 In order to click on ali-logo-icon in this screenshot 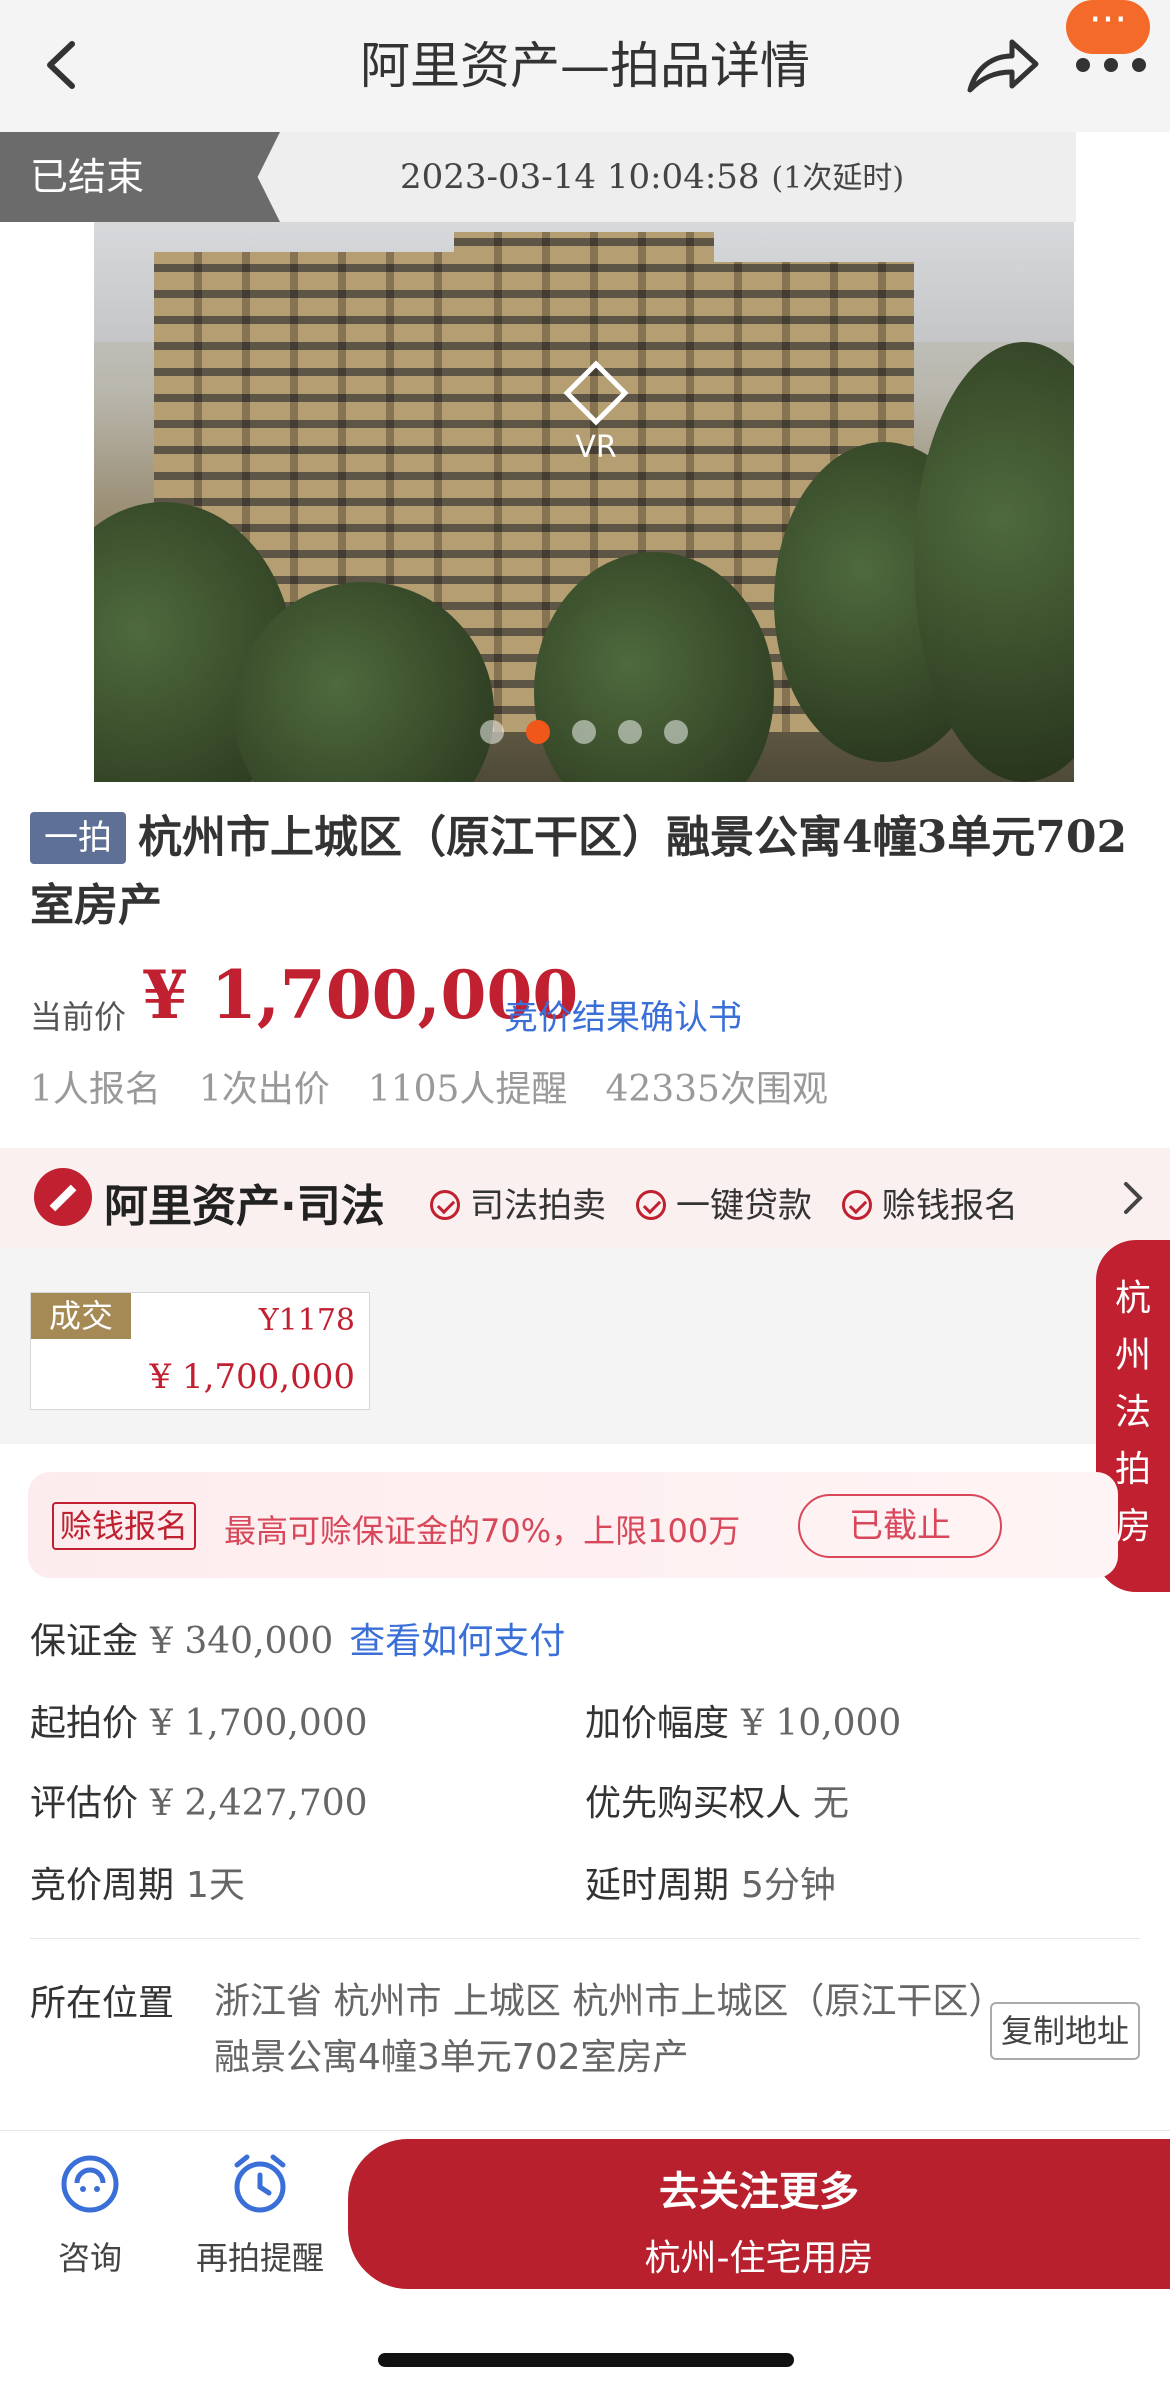, I will do `click(63, 1197)`.